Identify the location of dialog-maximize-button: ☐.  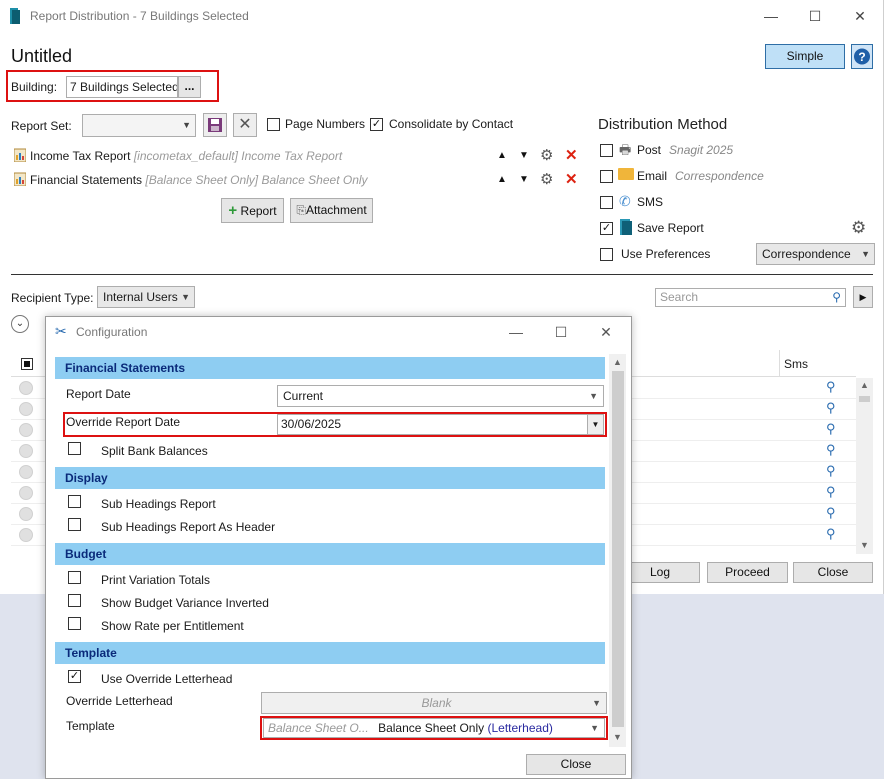
(561, 332).